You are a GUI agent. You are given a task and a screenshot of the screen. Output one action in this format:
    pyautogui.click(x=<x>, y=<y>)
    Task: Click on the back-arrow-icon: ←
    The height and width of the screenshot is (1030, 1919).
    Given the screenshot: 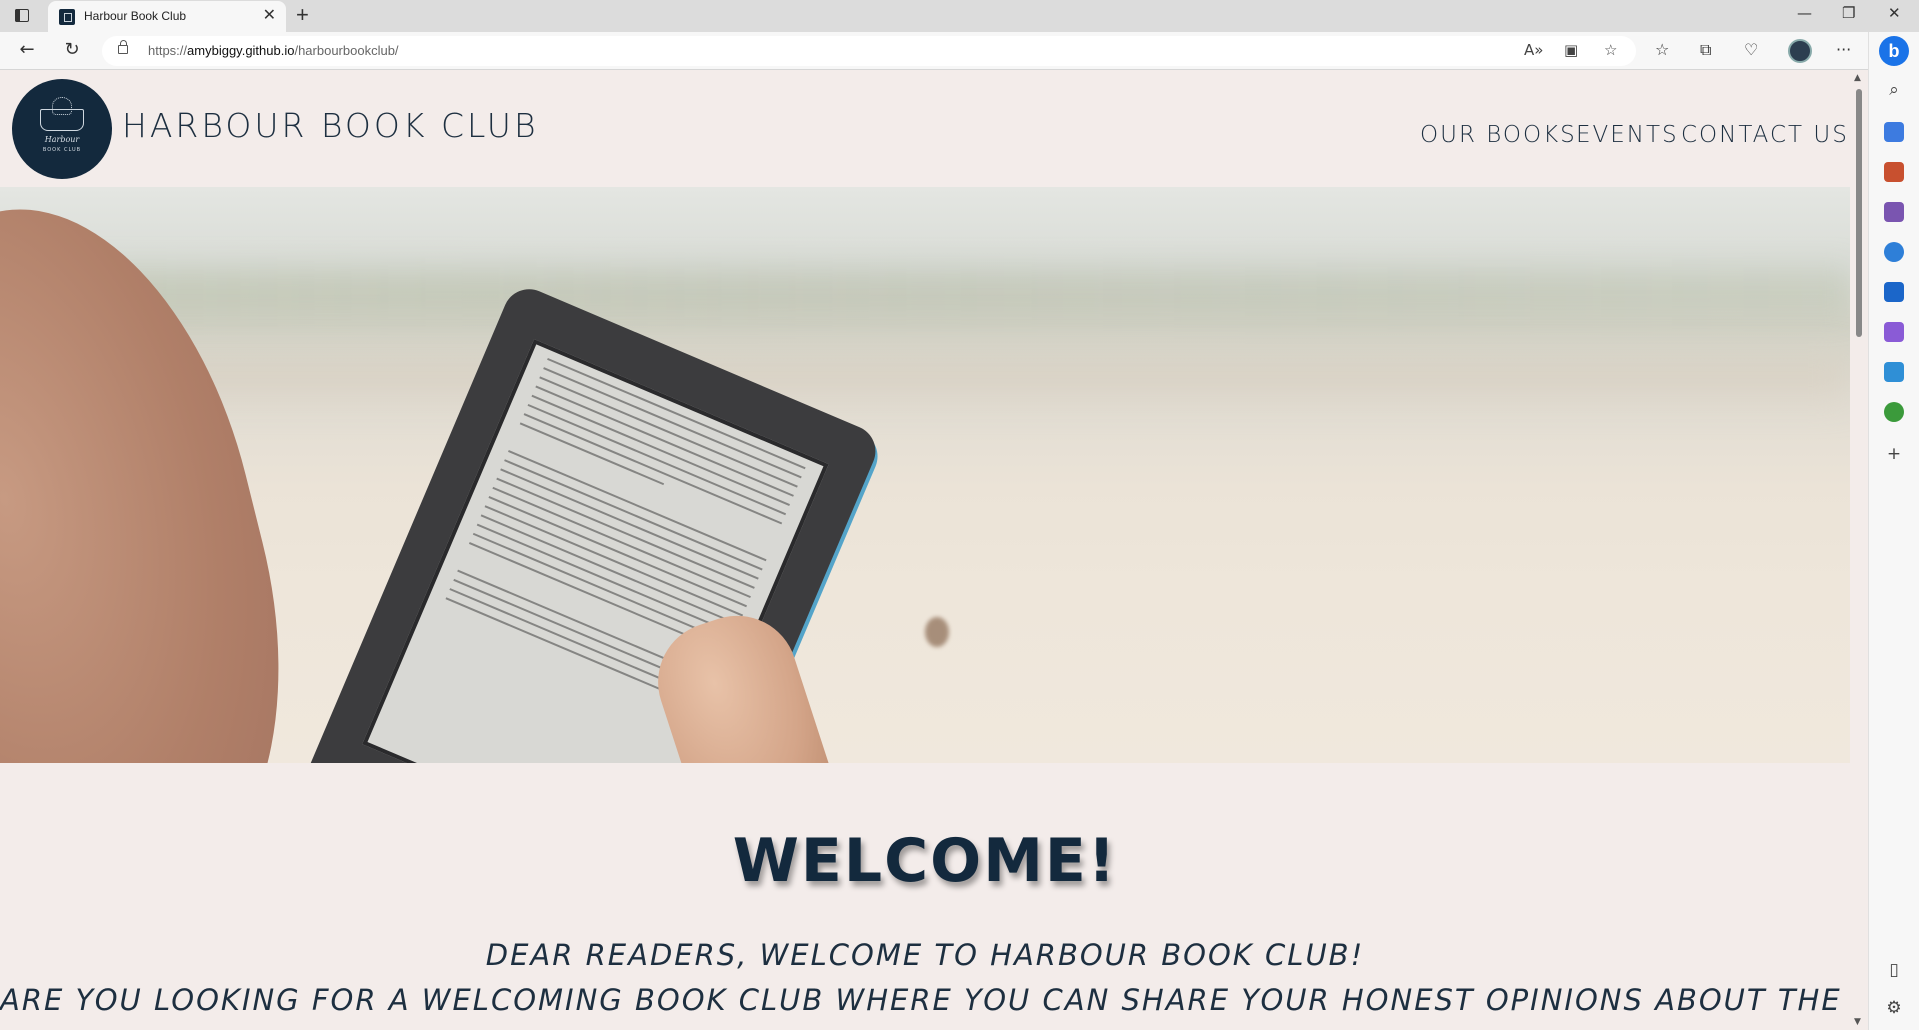 What is the action you would take?
    pyautogui.click(x=27, y=50)
    